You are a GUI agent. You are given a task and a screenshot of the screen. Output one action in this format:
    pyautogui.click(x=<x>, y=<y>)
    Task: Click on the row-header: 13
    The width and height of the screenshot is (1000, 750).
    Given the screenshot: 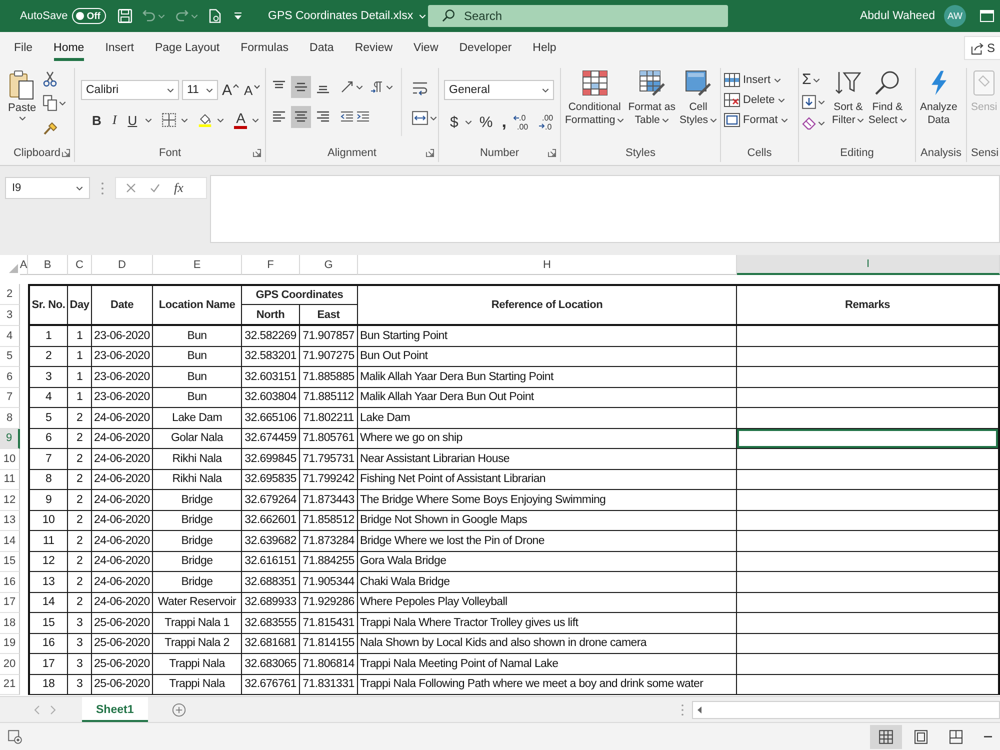 What is the action you would take?
    pyautogui.click(x=10, y=520)
    